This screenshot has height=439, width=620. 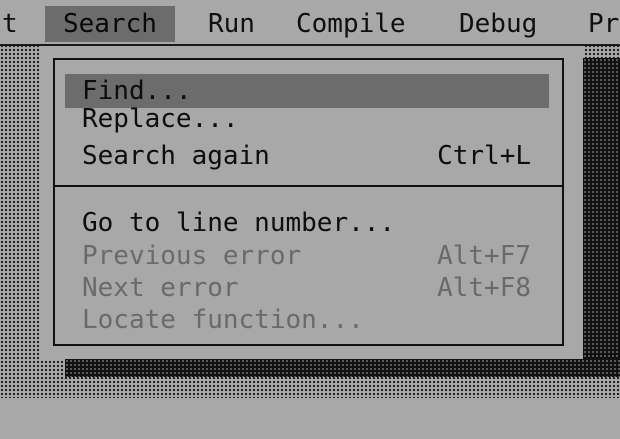 What do you see at coordinates (484, 288) in the screenshot?
I see `menu-item-shortcut: Alt+F8` at bounding box center [484, 288].